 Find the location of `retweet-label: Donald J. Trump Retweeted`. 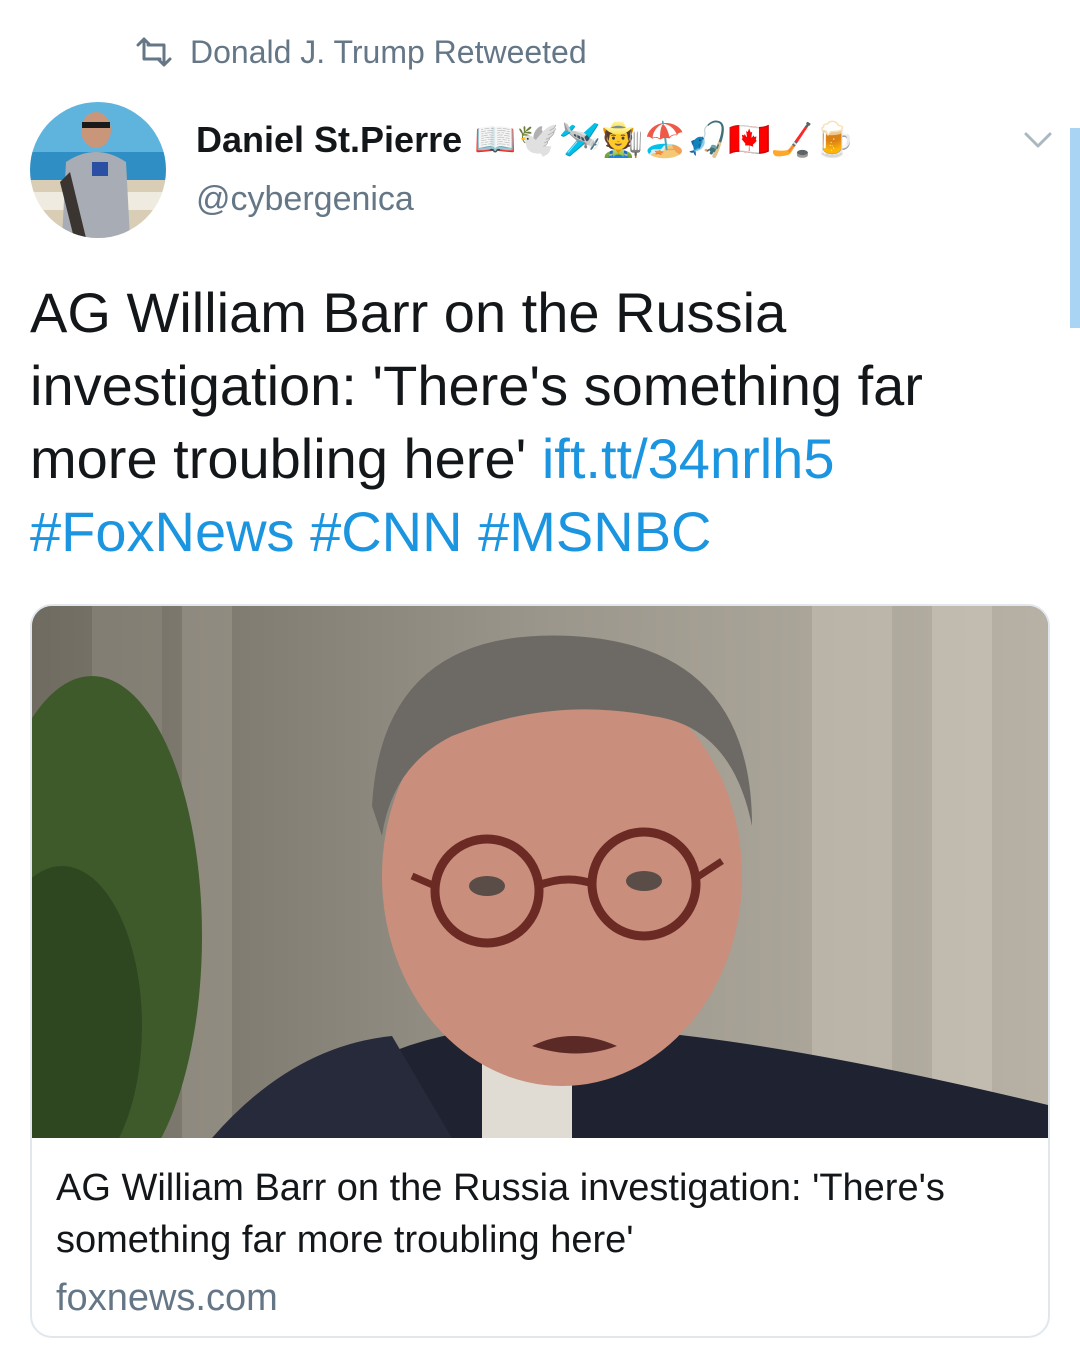

retweet-label: Donald J. Trump Retweeted is located at coordinates (388, 51).